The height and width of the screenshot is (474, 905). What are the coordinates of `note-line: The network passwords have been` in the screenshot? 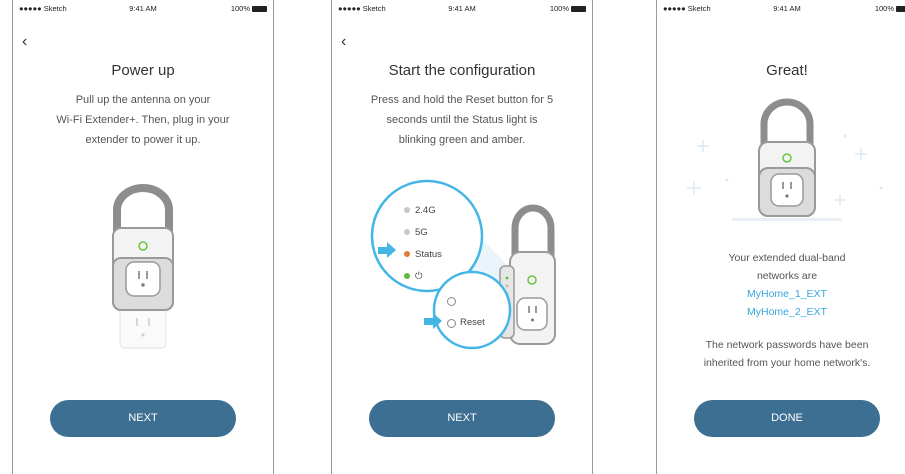 It's located at (787, 345).